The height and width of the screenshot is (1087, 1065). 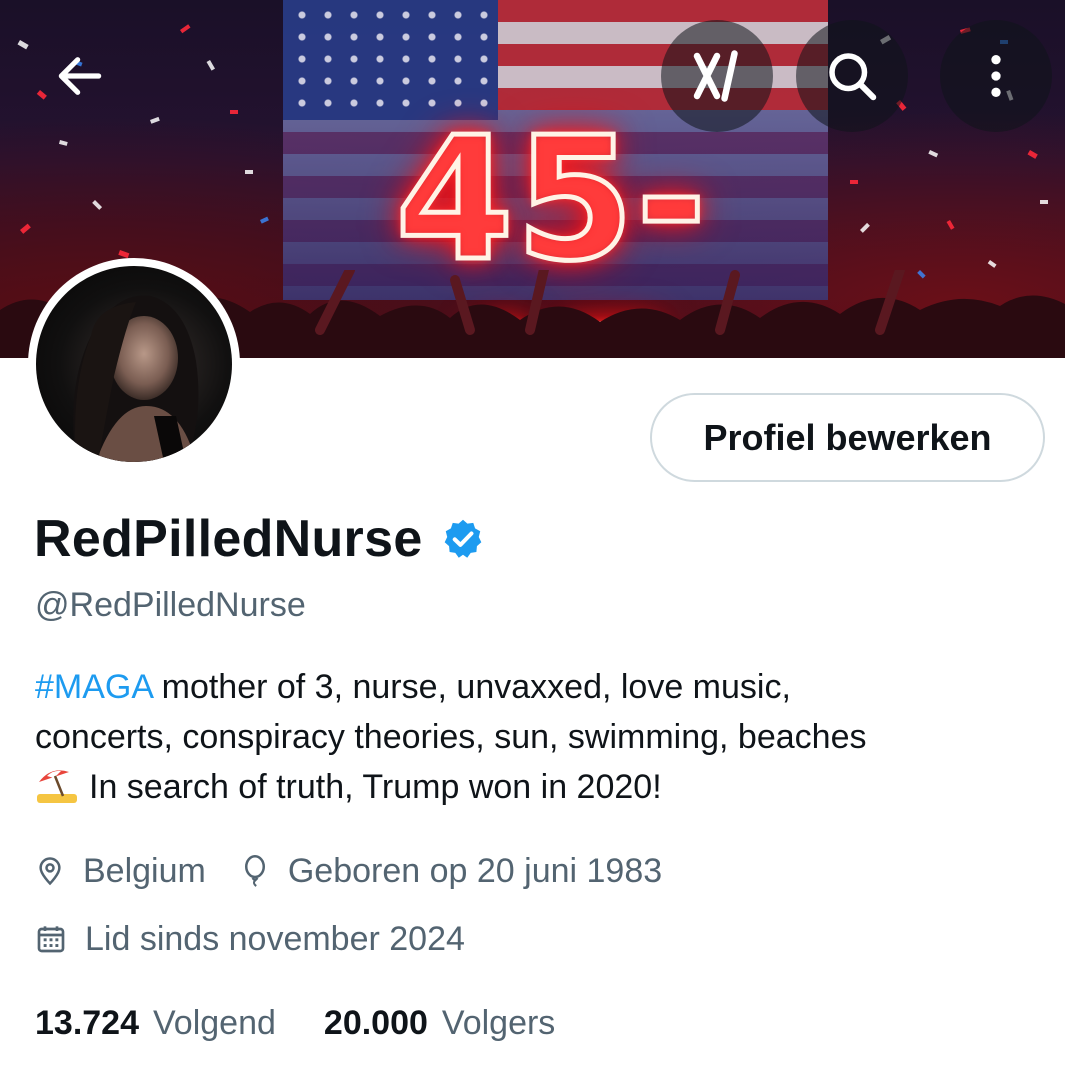 What do you see at coordinates (375, 787) in the screenshot?
I see `bio-text-3: In search of truth, Trump won in 2020!` at bounding box center [375, 787].